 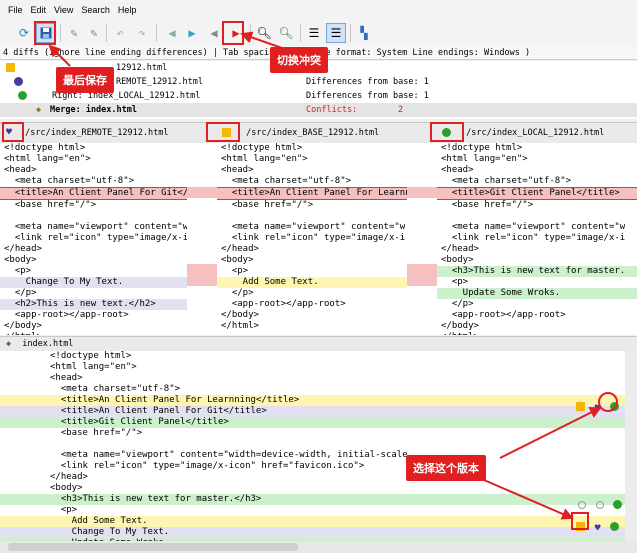 I want to click on first-diff-icon: ◀, so click(x=172, y=33).